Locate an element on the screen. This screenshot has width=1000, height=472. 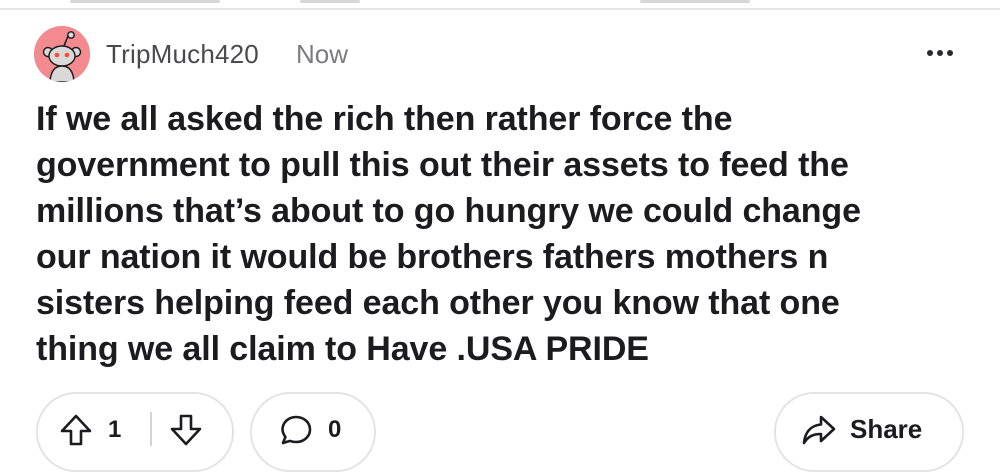
upvote-button is located at coordinates (76, 430).